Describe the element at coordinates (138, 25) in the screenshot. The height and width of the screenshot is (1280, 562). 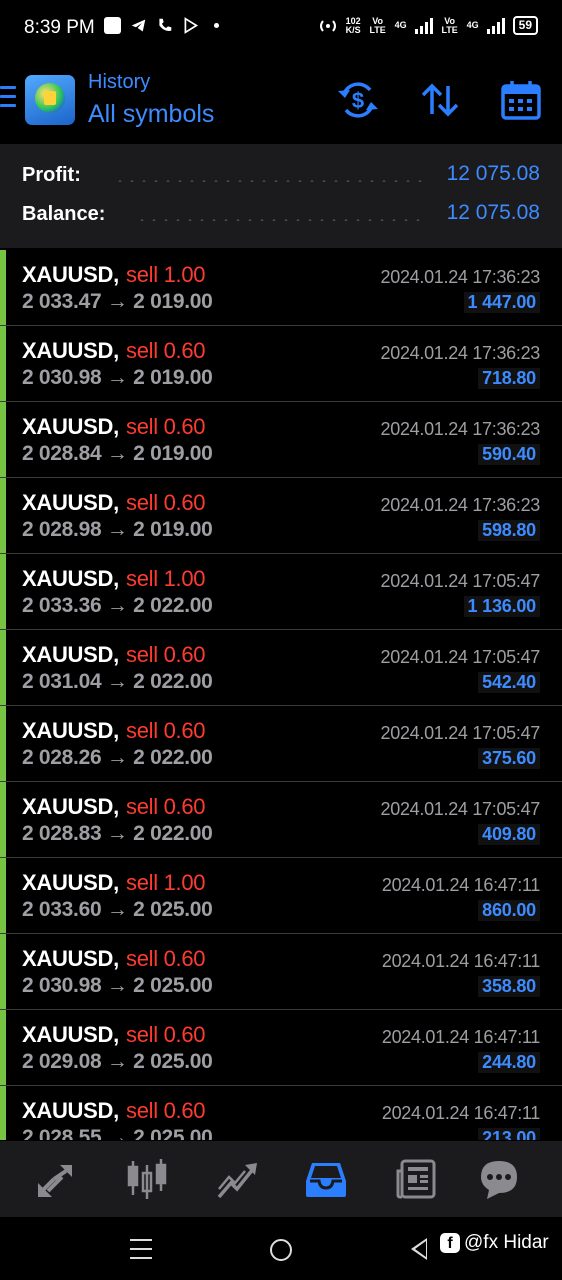
I see `telegram-icon` at that location.